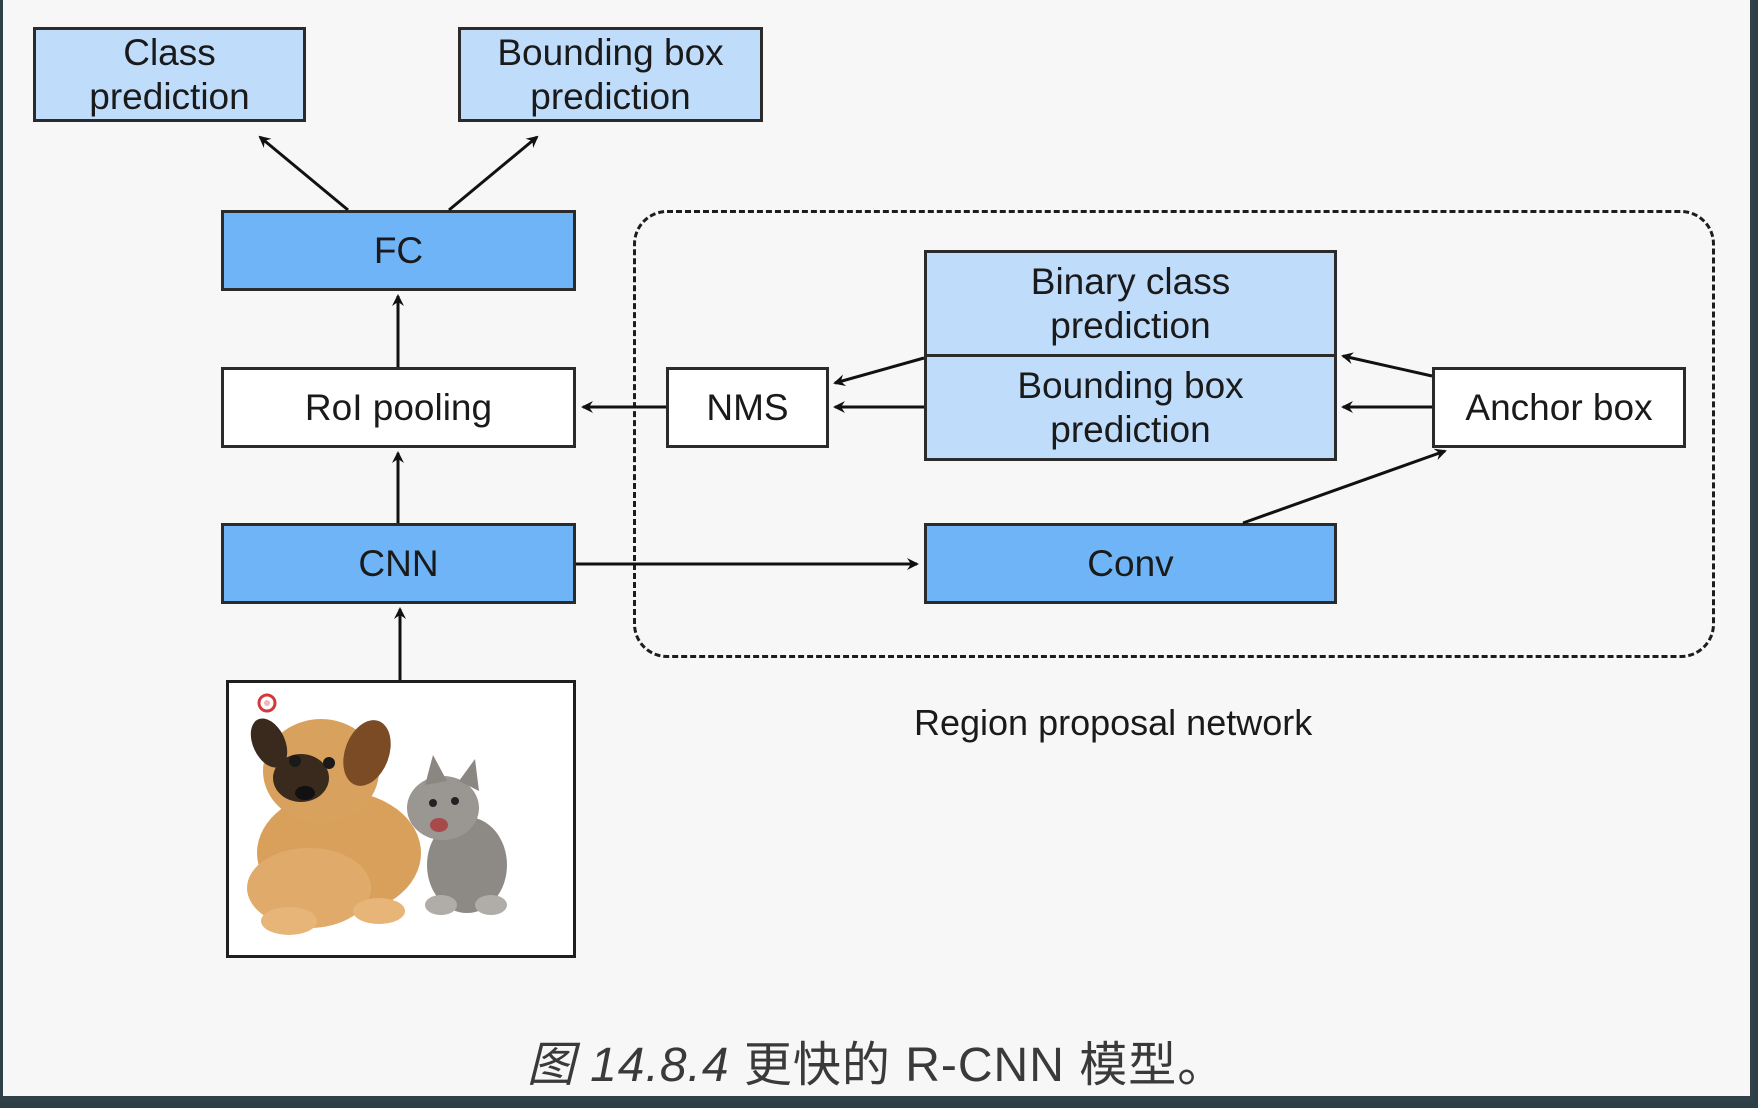 The height and width of the screenshot is (1108, 1758). Describe the element at coordinates (985, 1065) in the screenshot. I see `figure-caption-text: 更快的 R-CNN 模型。` at that location.